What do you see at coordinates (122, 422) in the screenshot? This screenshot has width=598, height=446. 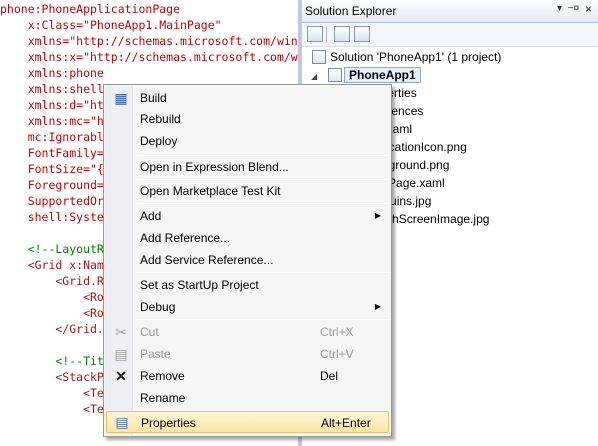 I see `properties-icon: ▤` at bounding box center [122, 422].